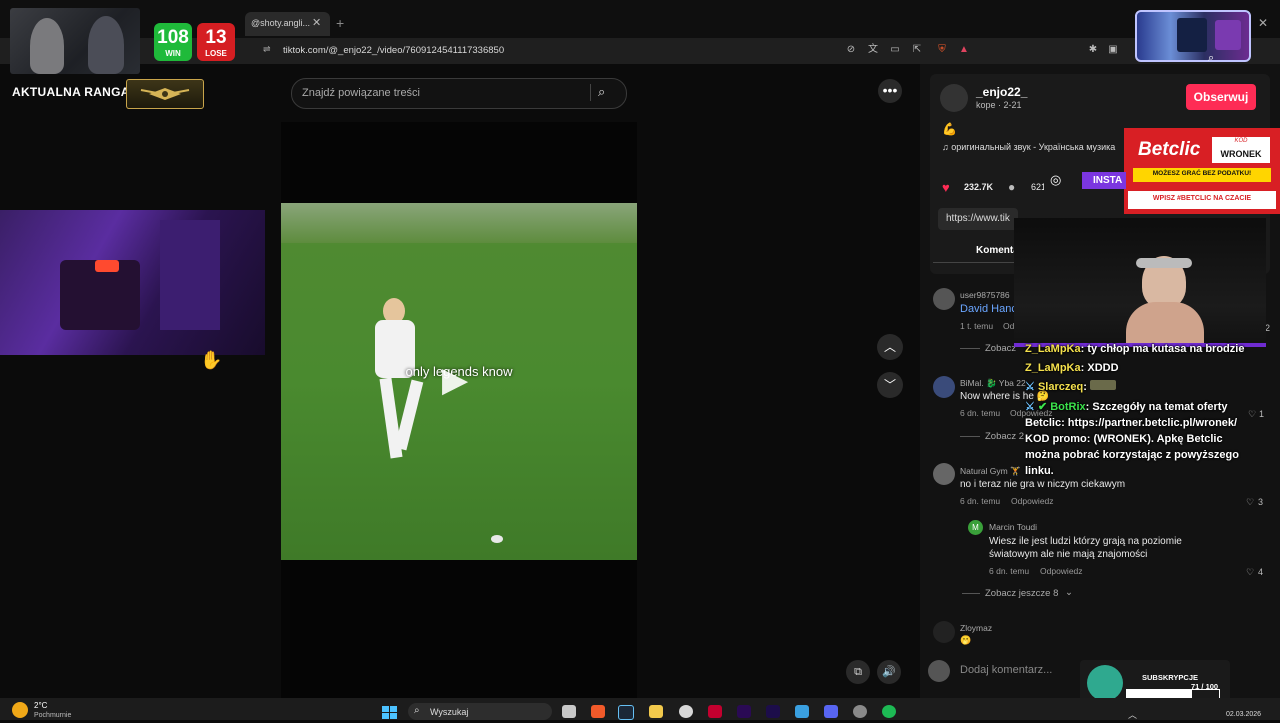 This screenshot has height=723, width=1280. I want to click on tab-comments: Komenta, so click(997, 250).